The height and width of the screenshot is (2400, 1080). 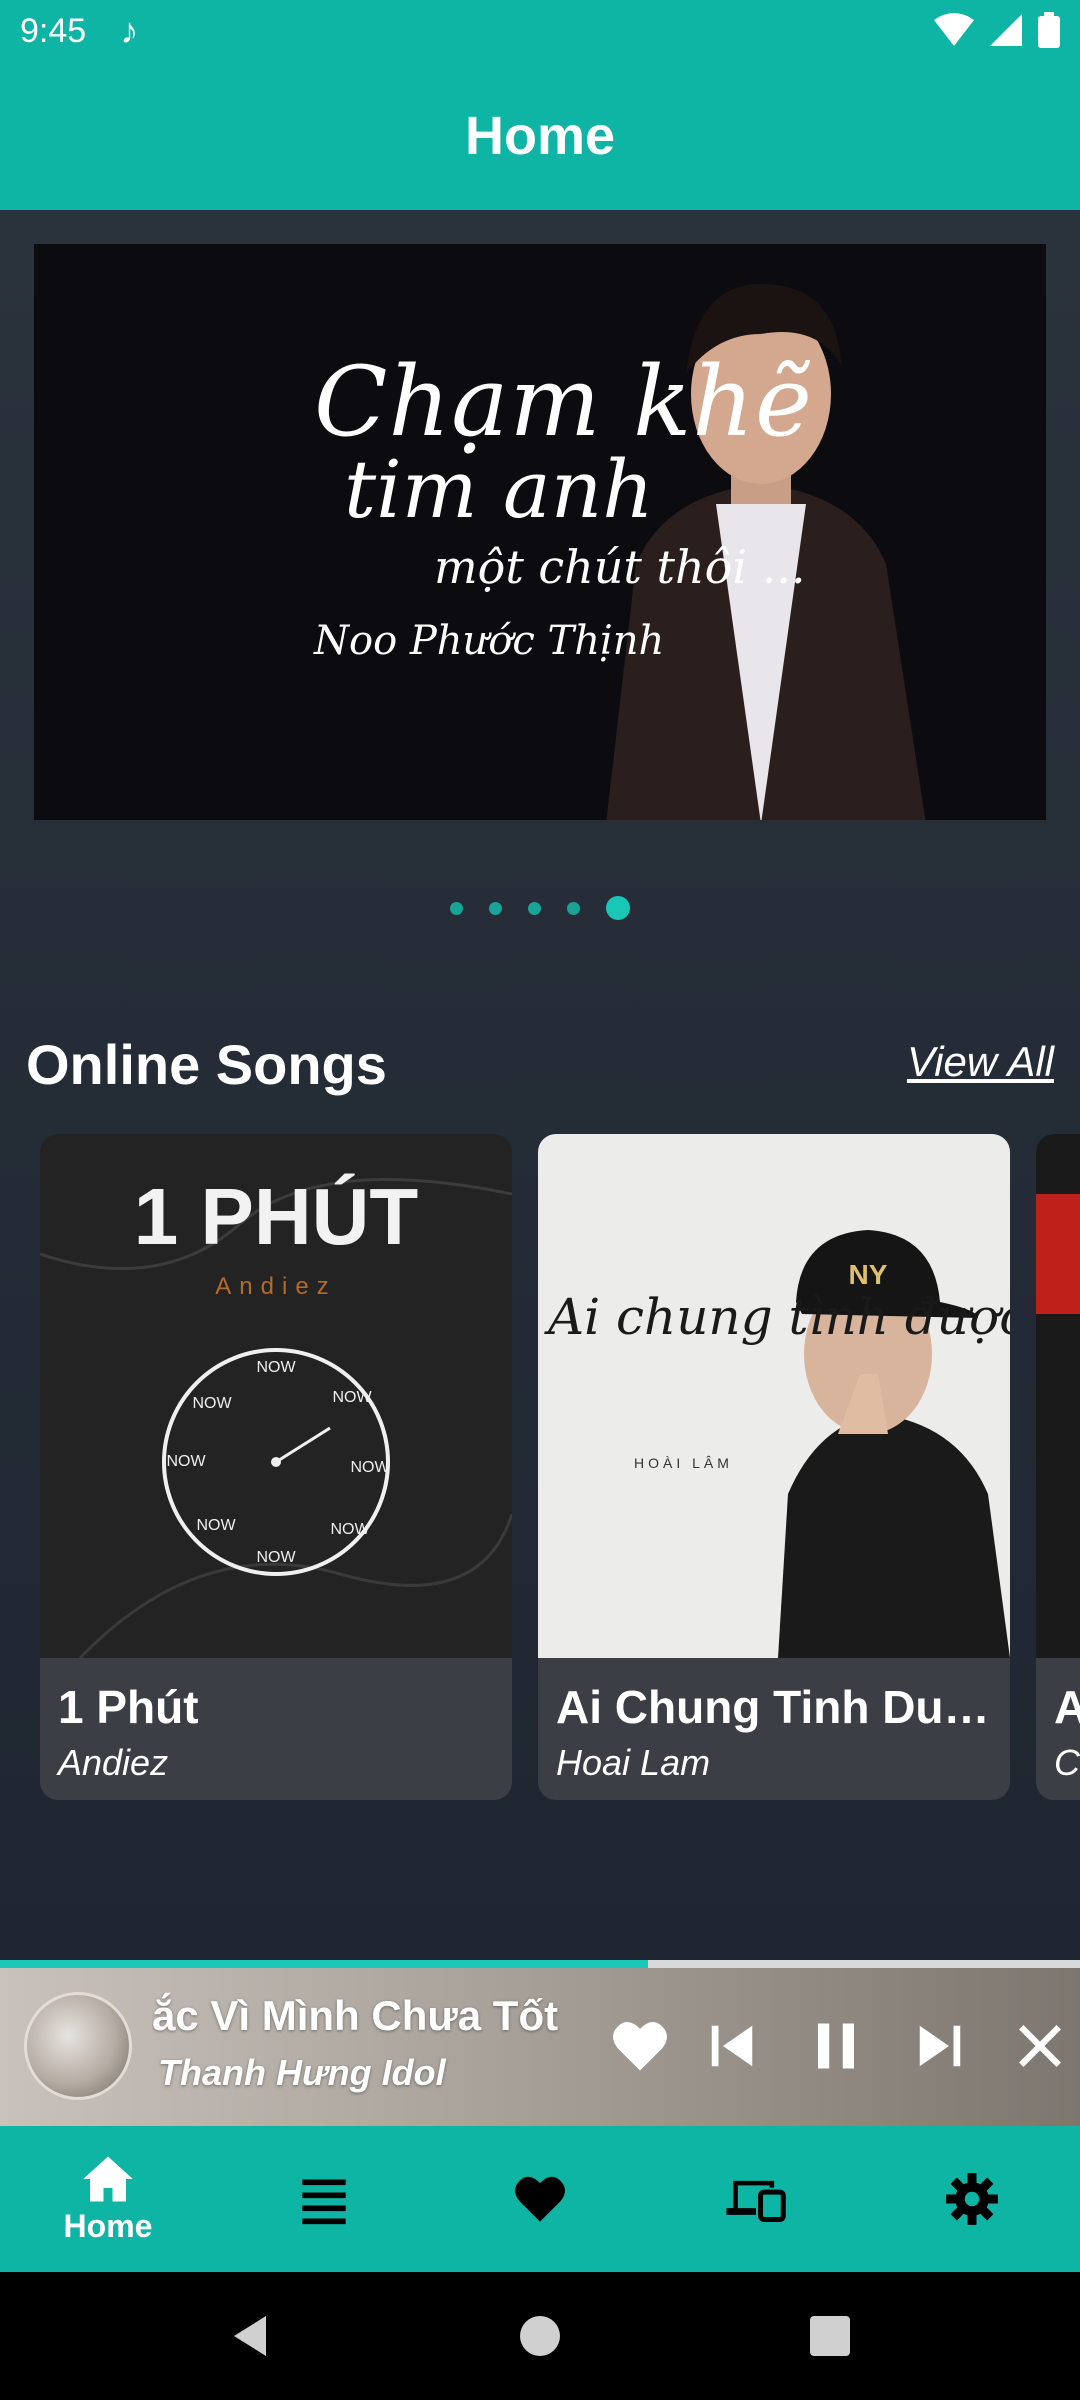 I want to click on system-navigation-bar, so click(x=540, y=2336).